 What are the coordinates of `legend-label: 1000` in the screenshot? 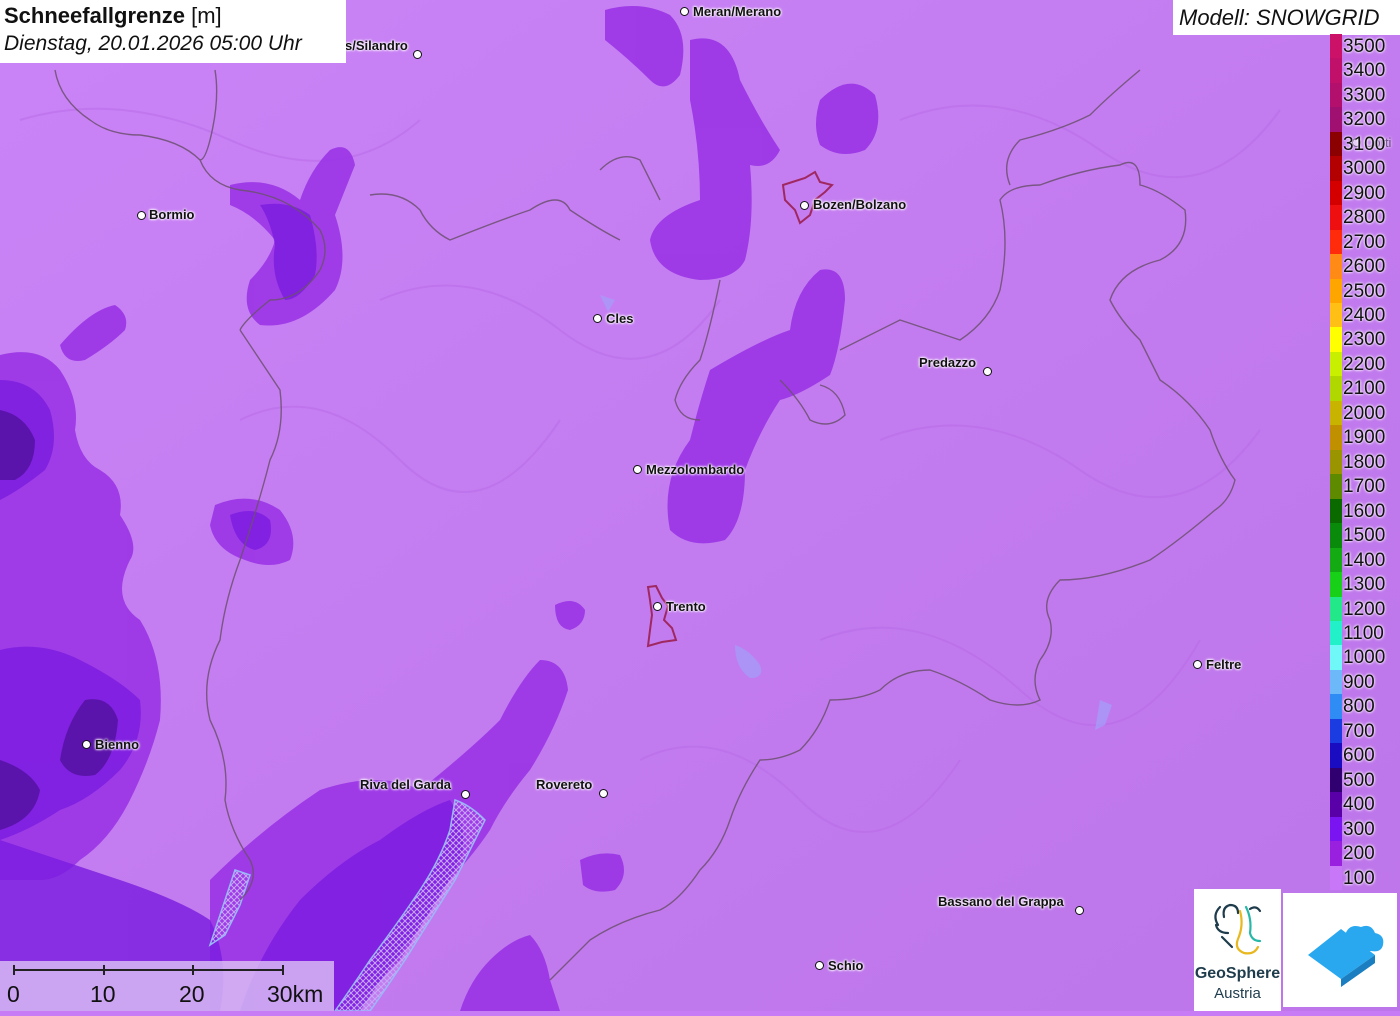 It's located at (1364, 658).